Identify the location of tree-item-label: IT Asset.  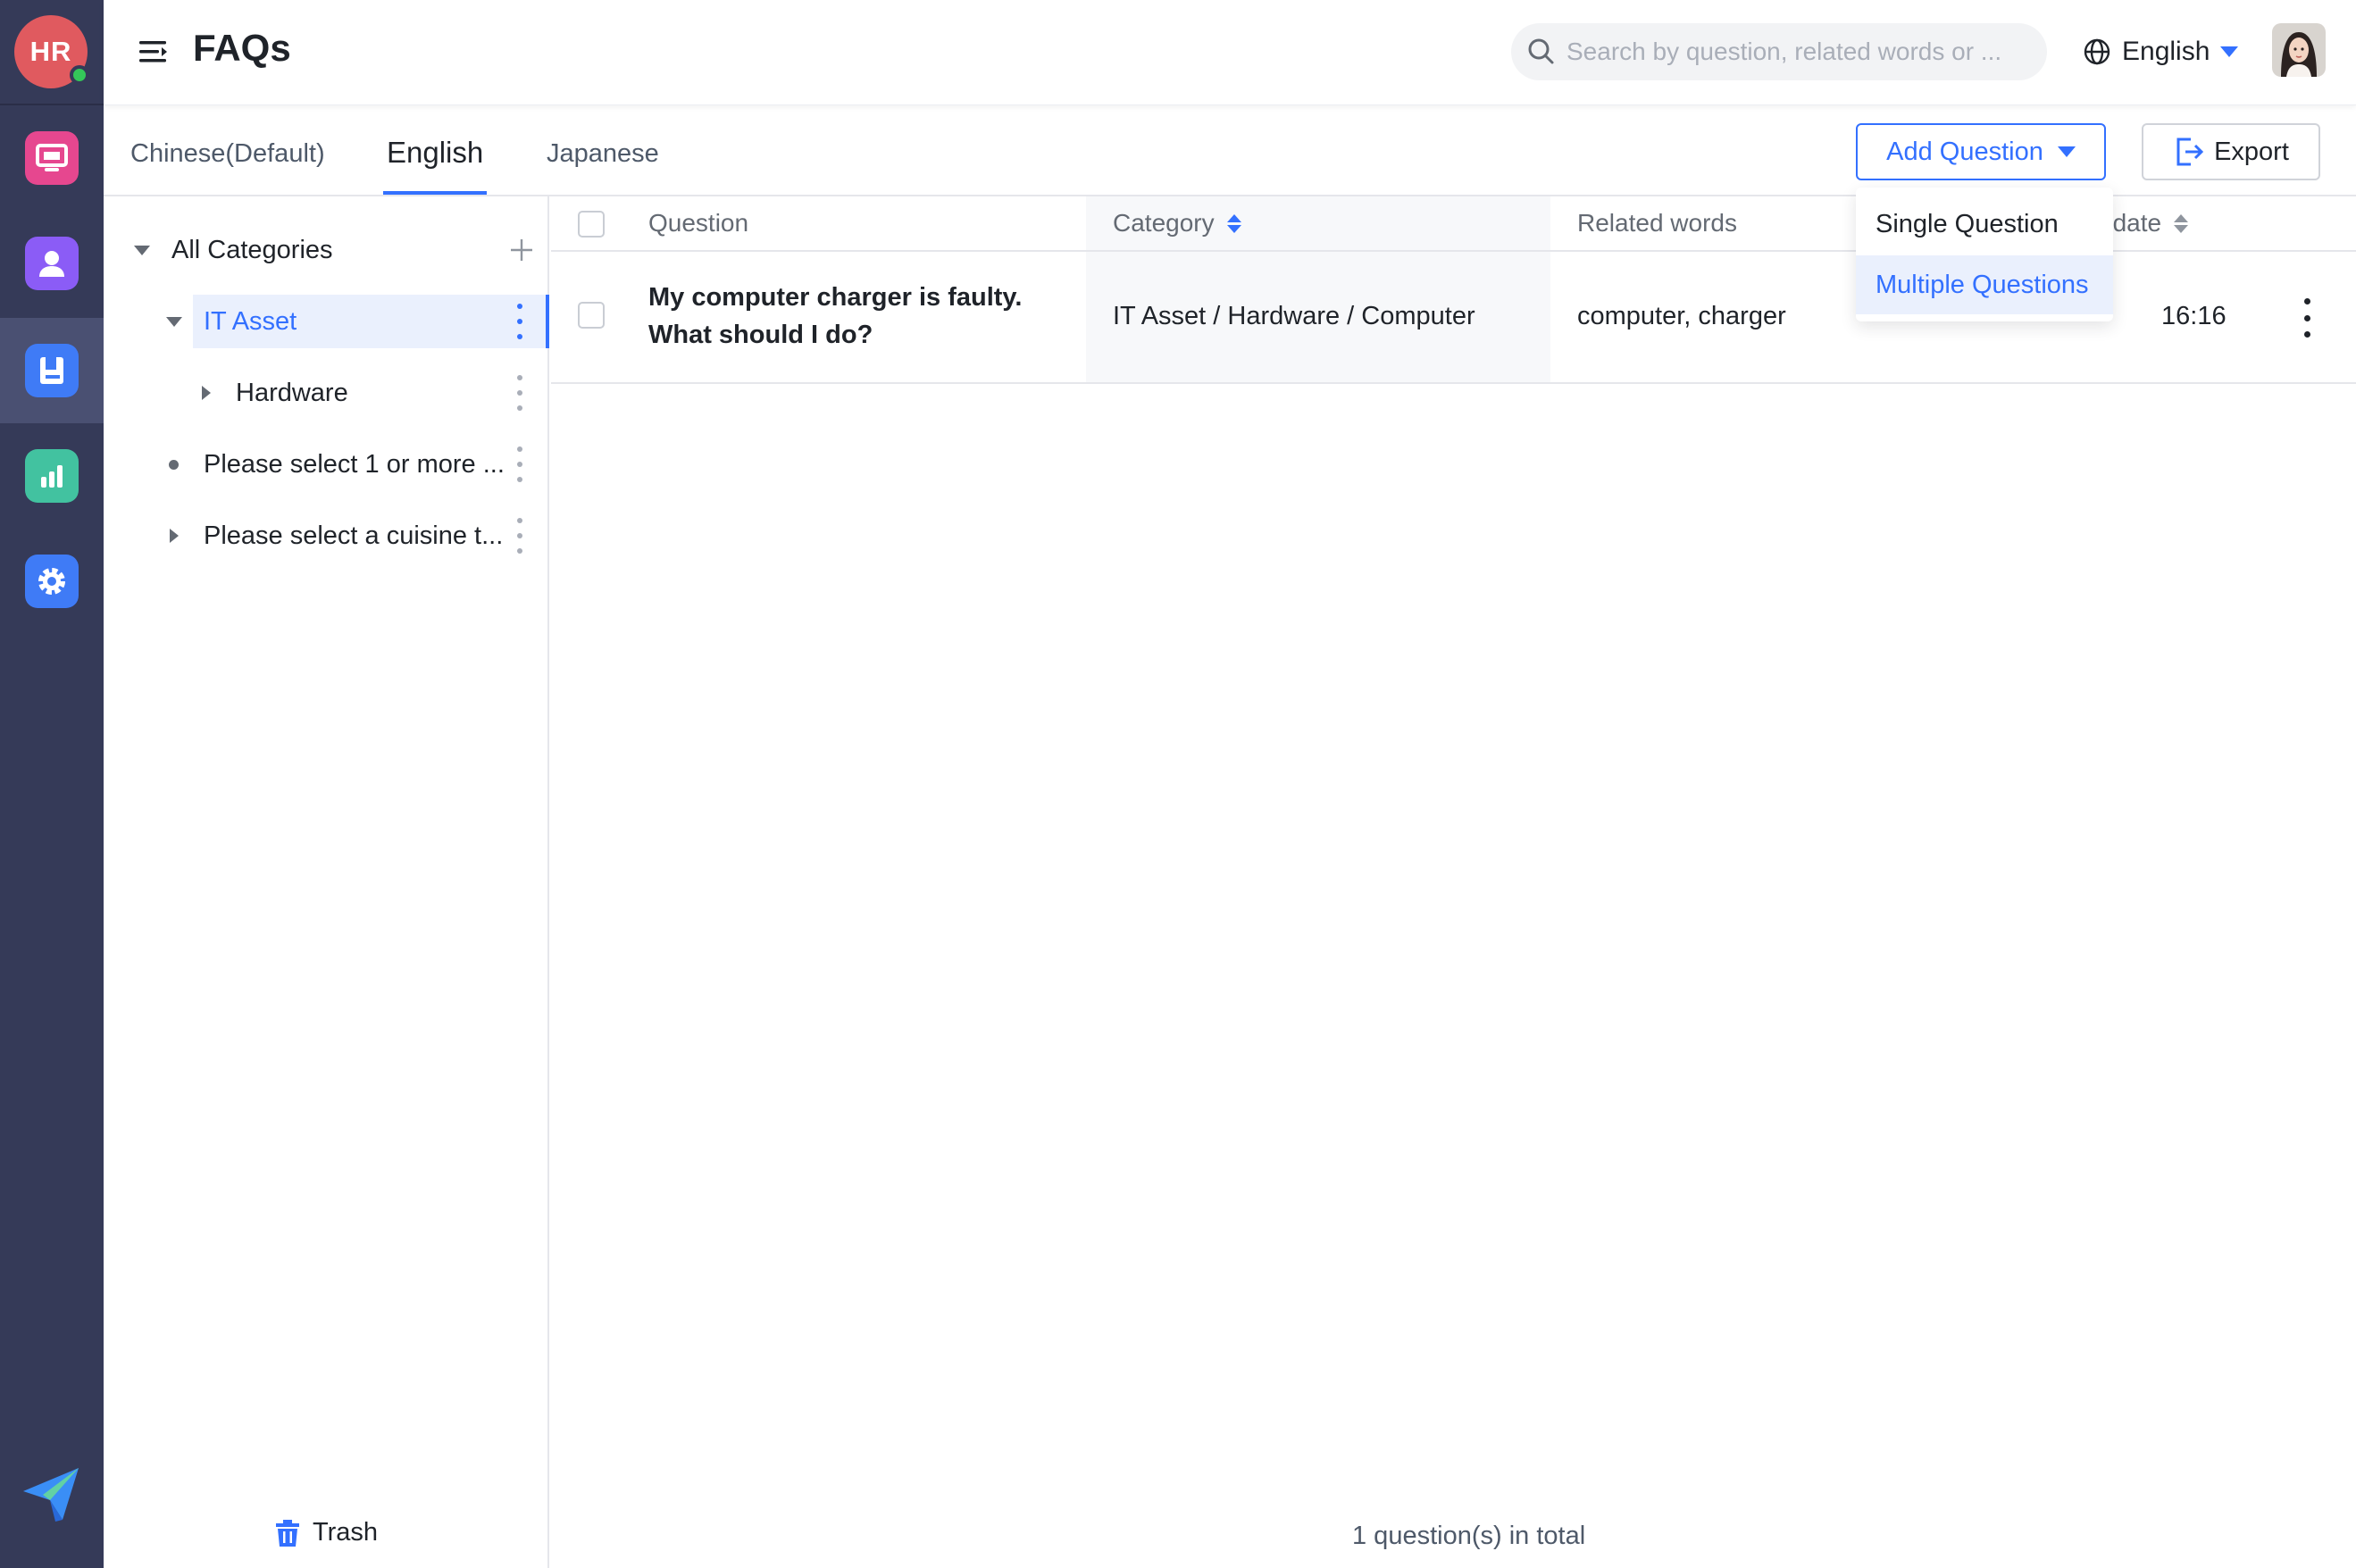
(250, 321).